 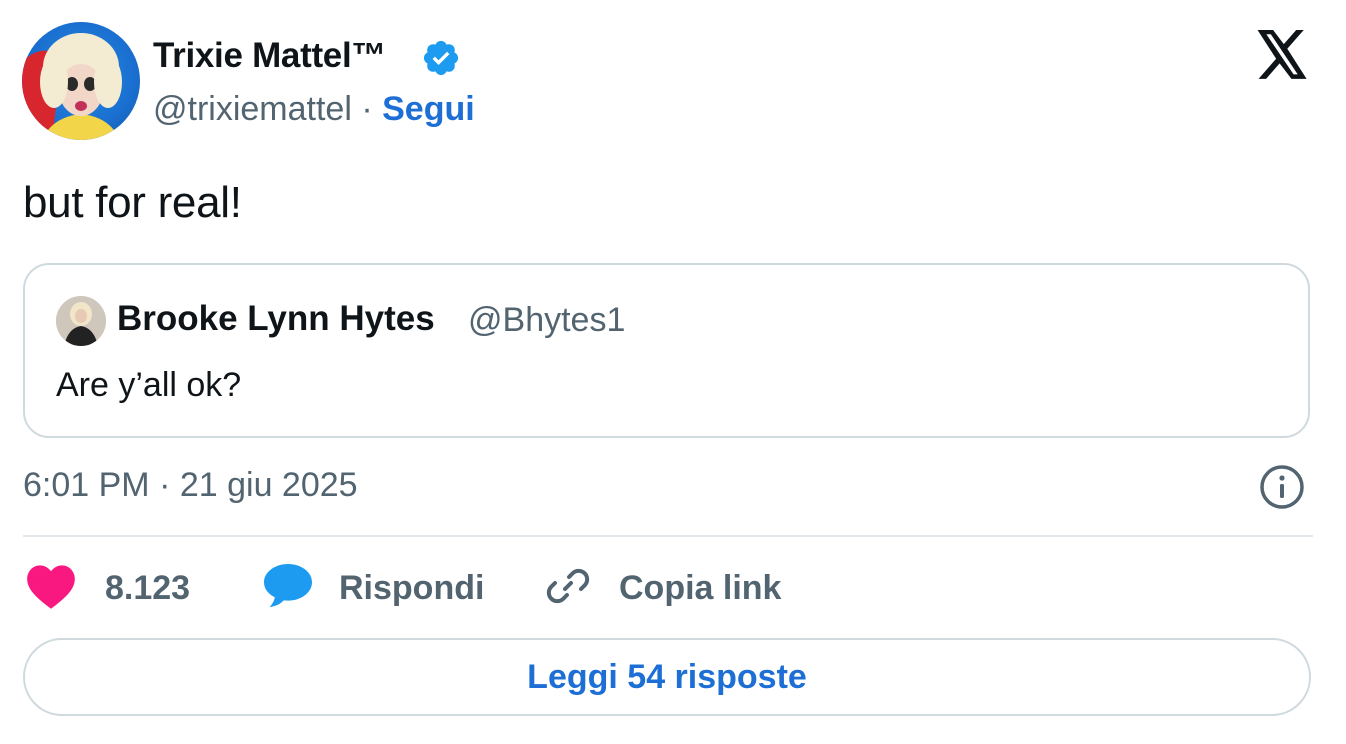 What do you see at coordinates (288, 588) in the screenshot?
I see `speech-bubble-icon` at bounding box center [288, 588].